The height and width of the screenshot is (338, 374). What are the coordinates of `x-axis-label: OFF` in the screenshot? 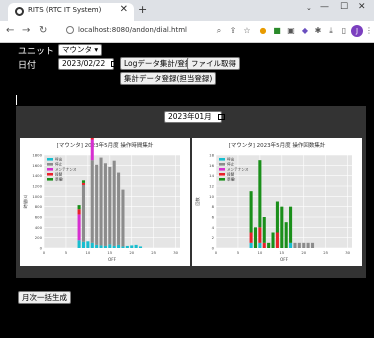 It's located at (112, 259).